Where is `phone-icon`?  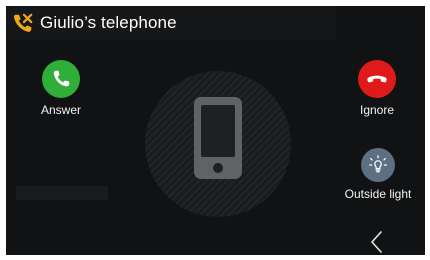 phone-icon is located at coordinates (61, 78).